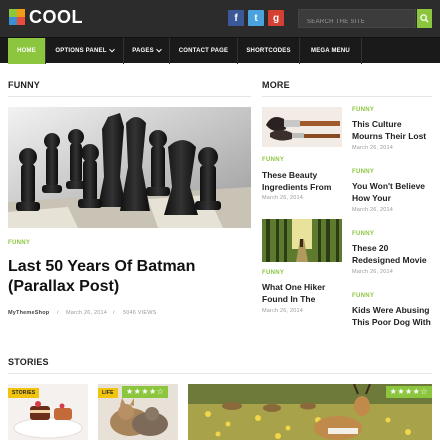 The width and height of the screenshot is (440, 440). Describe the element at coordinates (393, 254) in the screenshot. I see `post-title: These 20 Redesigned Movie` at that location.